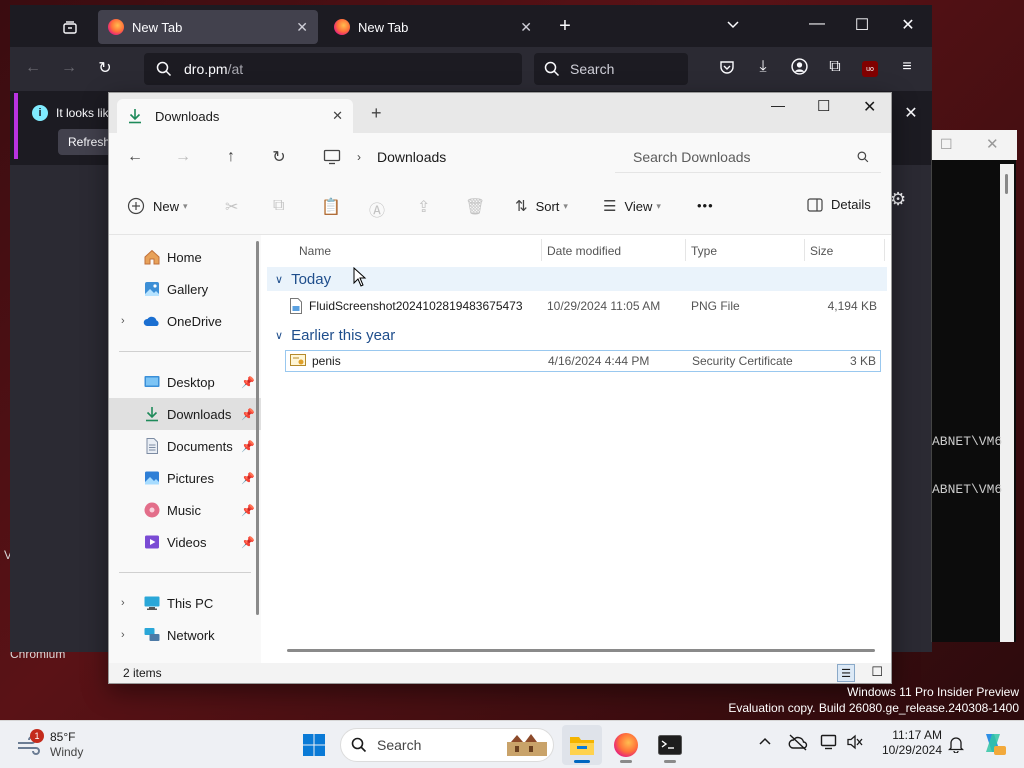  Describe the element at coordinates (581, 650) in the screenshot. I see `horizontal-scrollbar` at that location.